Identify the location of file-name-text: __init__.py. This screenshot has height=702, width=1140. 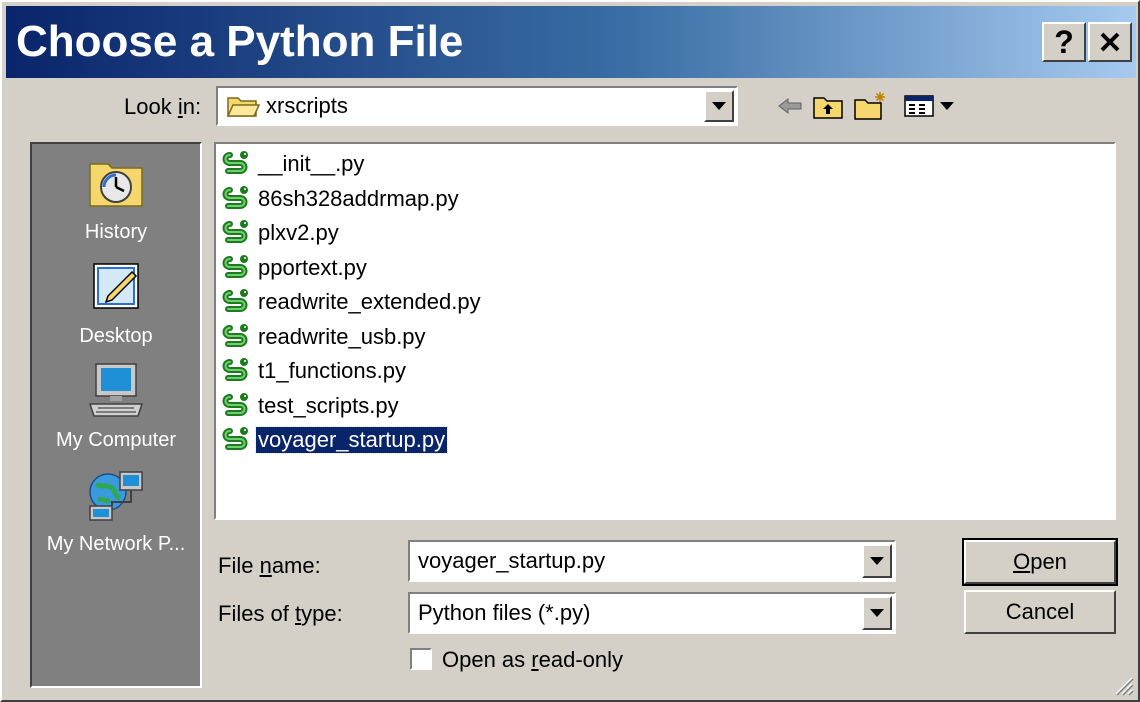
(311, 163).